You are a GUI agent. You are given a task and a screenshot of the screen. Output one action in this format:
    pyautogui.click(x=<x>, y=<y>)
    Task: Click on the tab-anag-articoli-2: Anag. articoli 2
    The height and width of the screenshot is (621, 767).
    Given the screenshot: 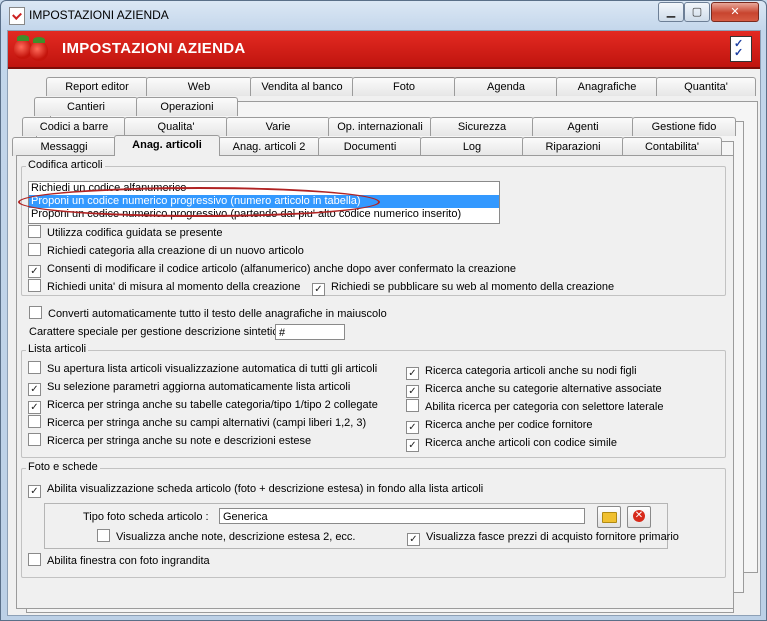 What is the action you would take?
    pyautogui.click(x=269, y=146)
    